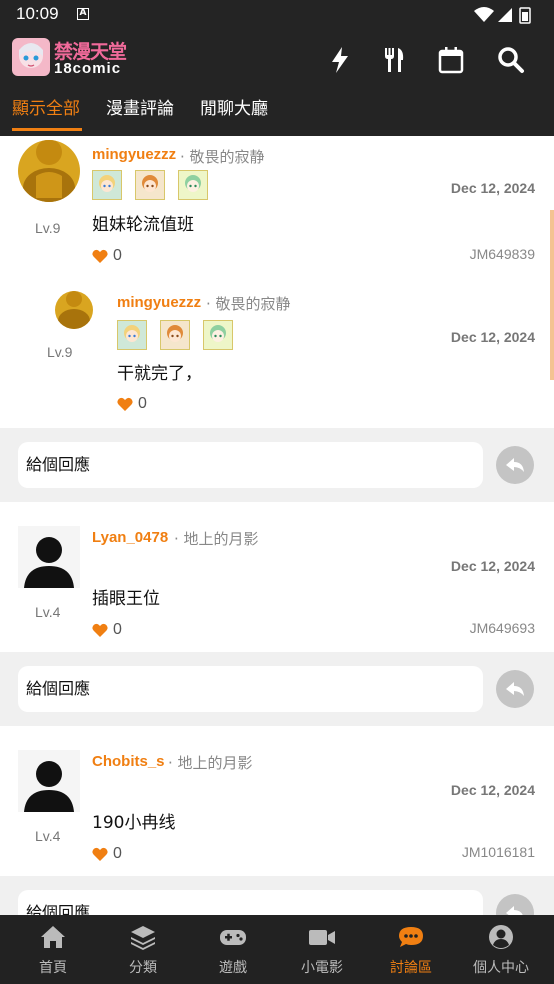 The height and width of the screenshot is (984, 554). Describe the element at coordinates (411, 968) in the screenshot. I see `nav-label: 討論區` at that location.